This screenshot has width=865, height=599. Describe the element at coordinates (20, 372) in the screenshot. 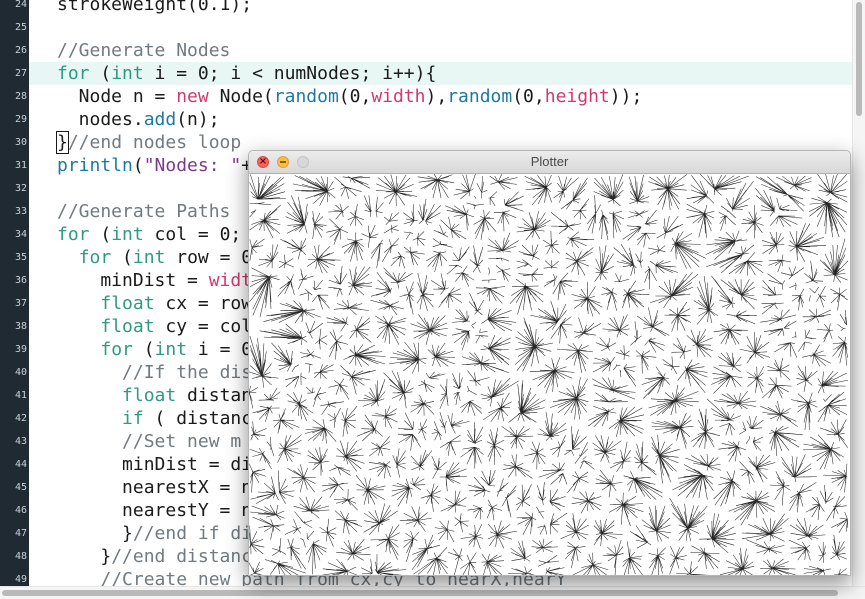

I see `line-number: 40` at that location.